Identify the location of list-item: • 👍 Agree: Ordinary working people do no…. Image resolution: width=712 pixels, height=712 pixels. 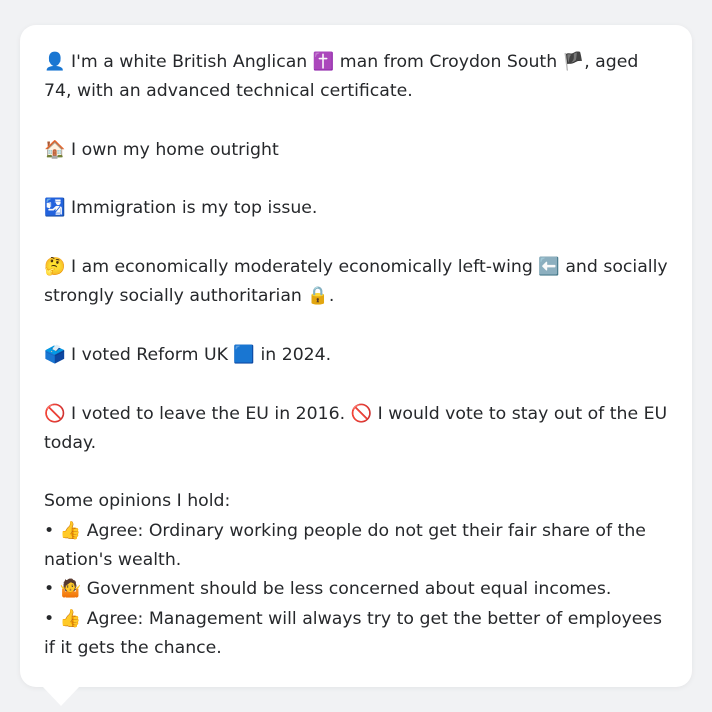
(356, 546).